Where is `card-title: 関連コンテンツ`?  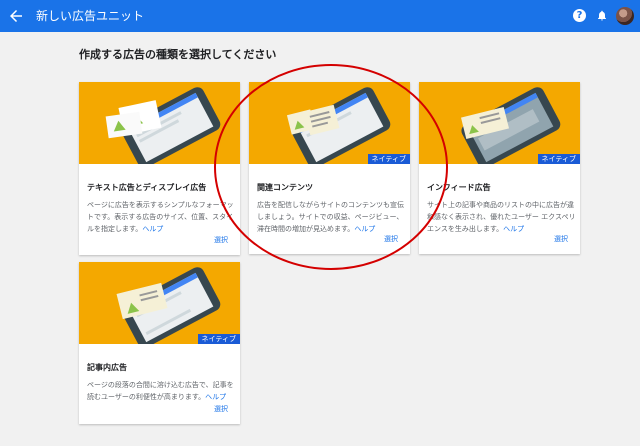 card-title: 関連コンテンツ is located at coordinates (285, 187).